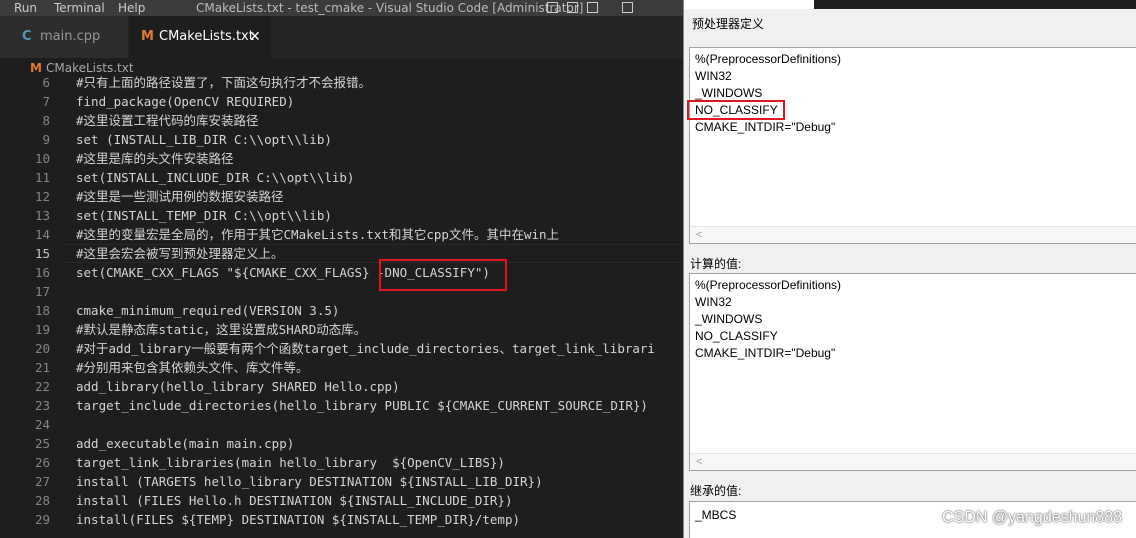  Describe the element at coordinates (204, 139) in the screenshot. I see `line-code: set (INSTALL_LIB_DIR C:\\opt\\lib)` at that location.